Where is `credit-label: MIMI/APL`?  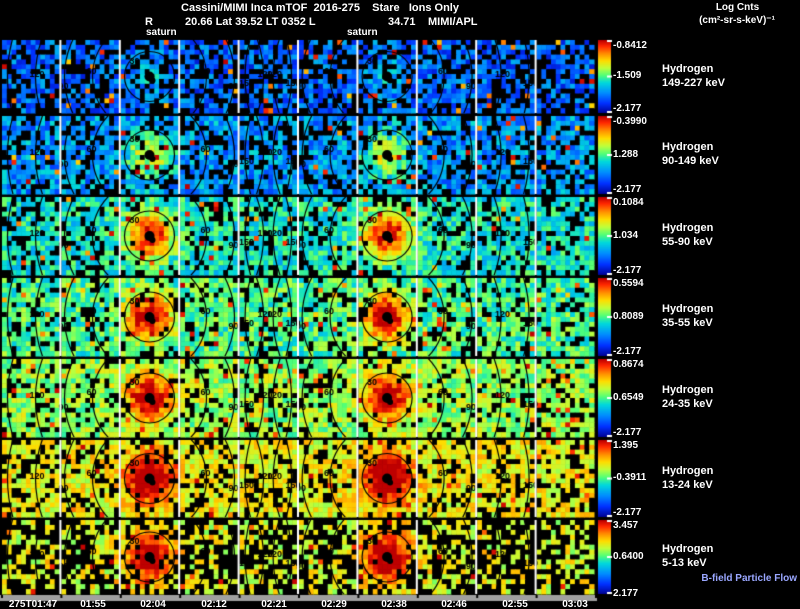 credit-label: MIMI/APL is located at coordinates (453, 22).